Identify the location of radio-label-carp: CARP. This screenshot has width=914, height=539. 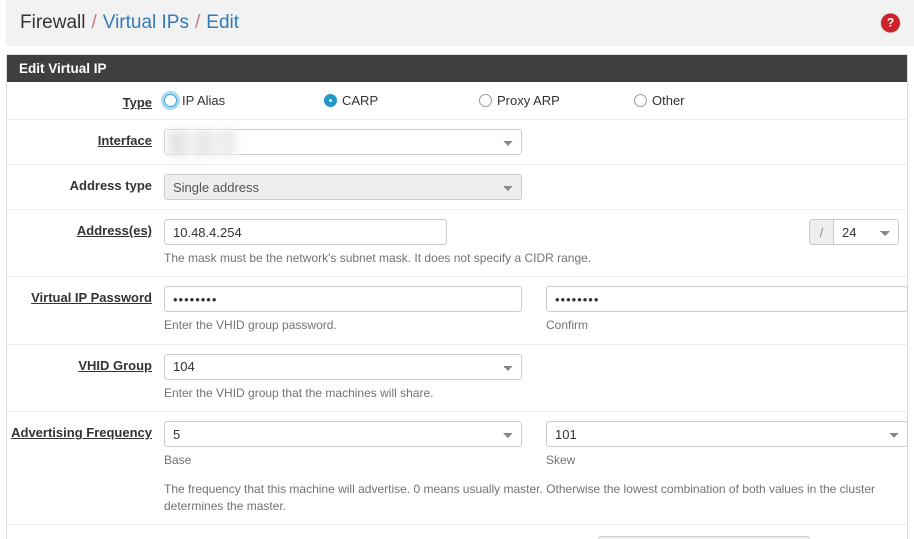
(360, 100).